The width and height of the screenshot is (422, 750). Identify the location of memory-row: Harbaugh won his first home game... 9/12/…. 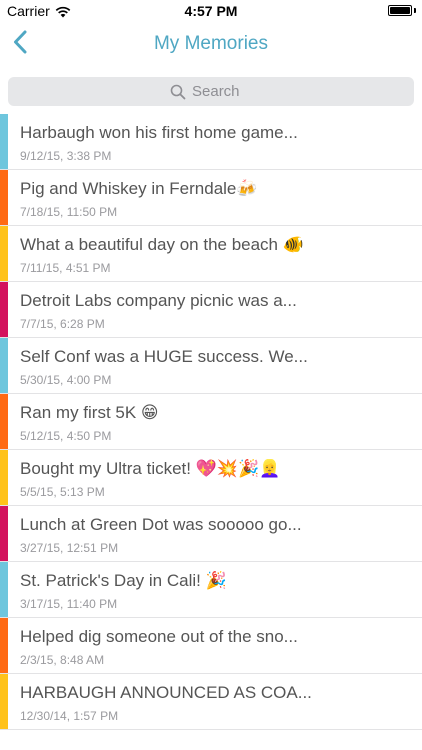
(211, 142).